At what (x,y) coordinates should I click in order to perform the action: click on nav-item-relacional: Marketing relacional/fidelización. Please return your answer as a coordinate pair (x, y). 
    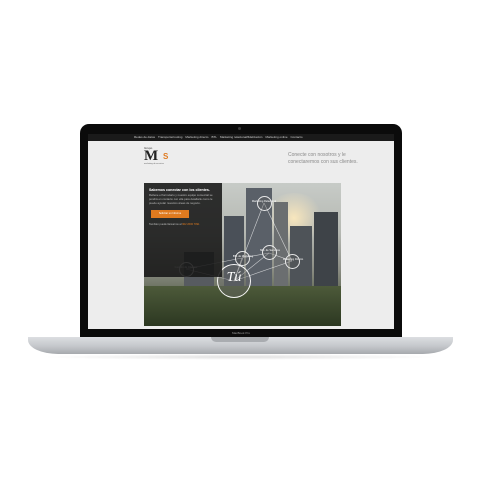
    Looking at the image, I should click on (241, 137).